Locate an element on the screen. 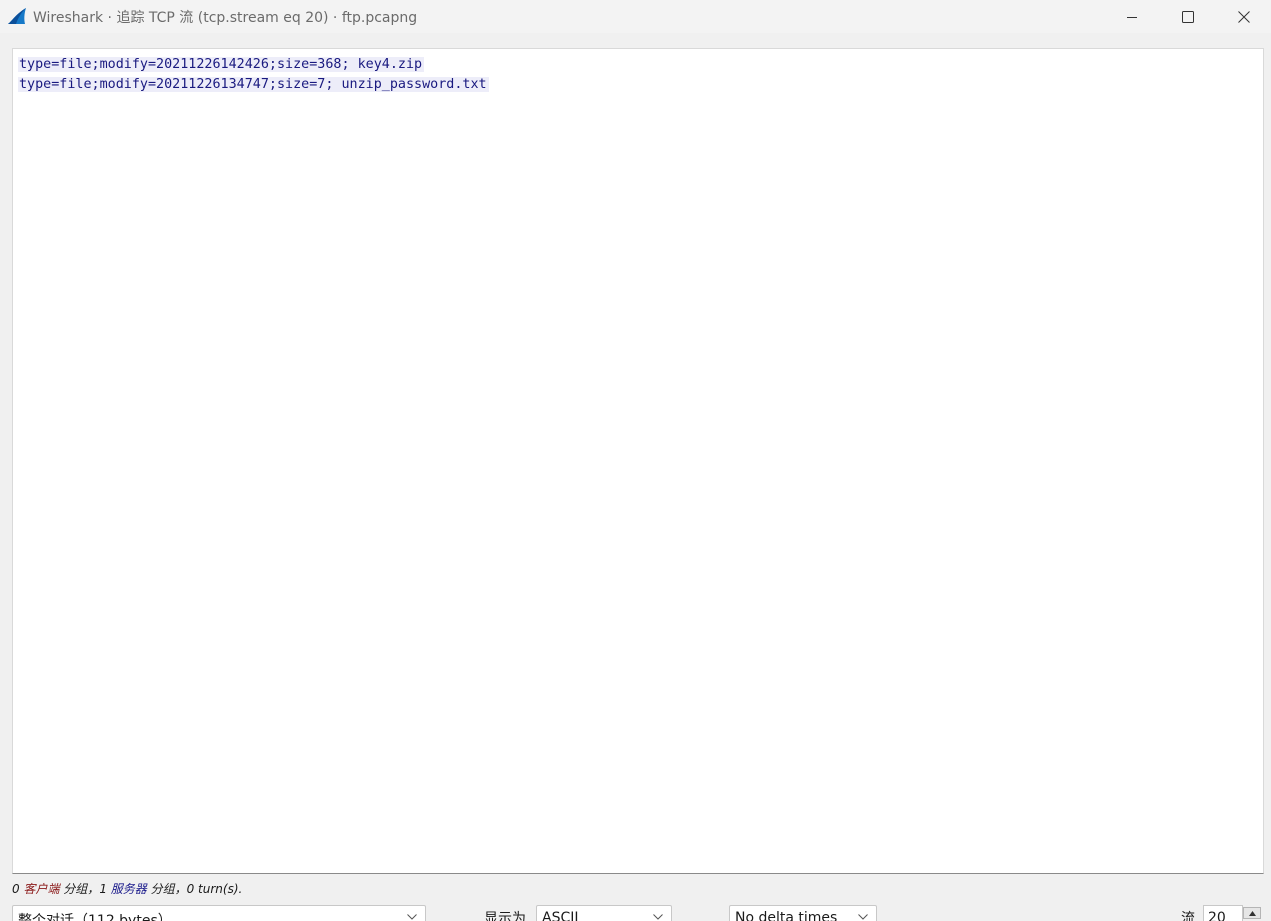 Image resolution: width=1271 pixels, height=921 pixels. maximize-icon is located at coordinates (1188, 16).